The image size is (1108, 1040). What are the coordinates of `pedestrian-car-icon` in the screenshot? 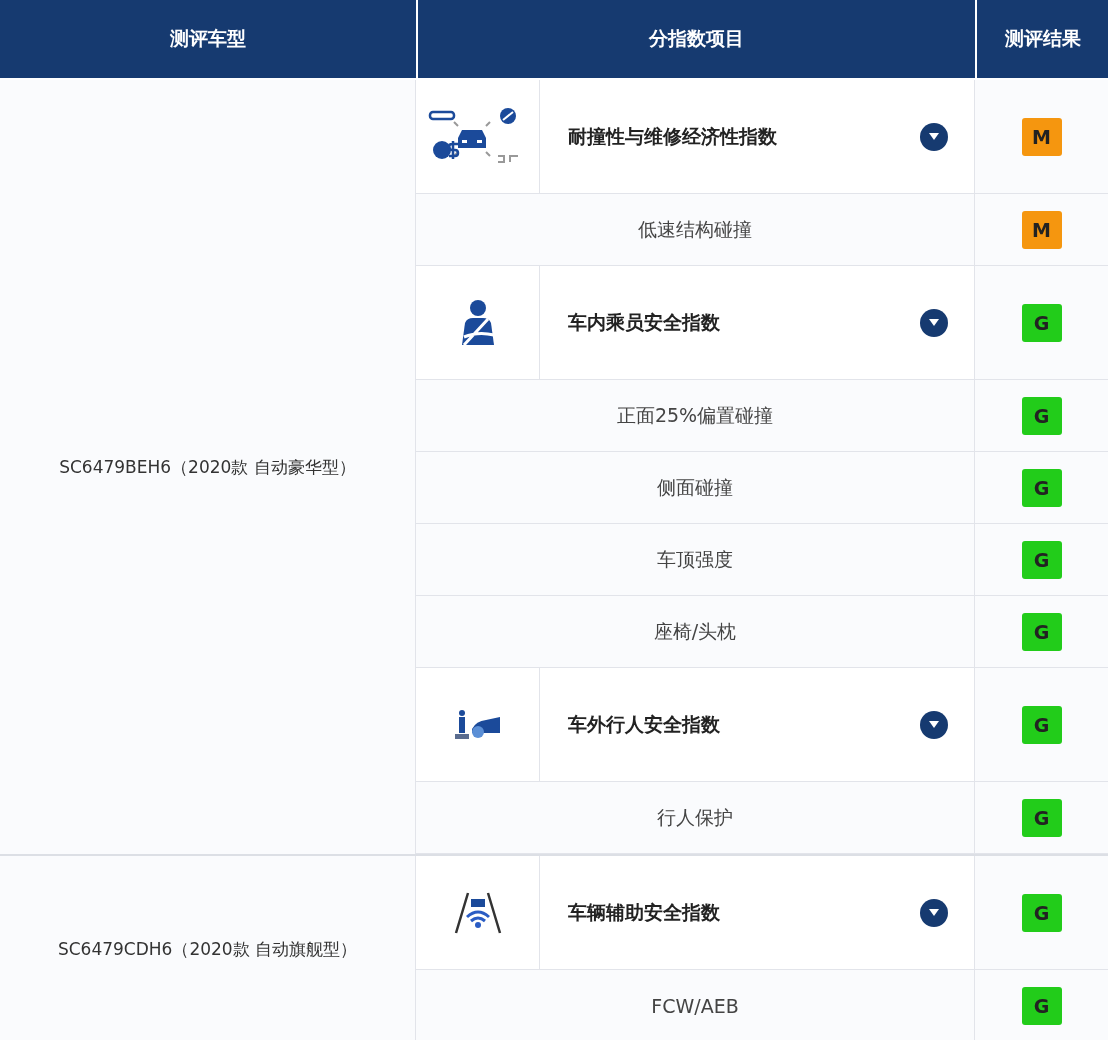 It's located at (477, 724).